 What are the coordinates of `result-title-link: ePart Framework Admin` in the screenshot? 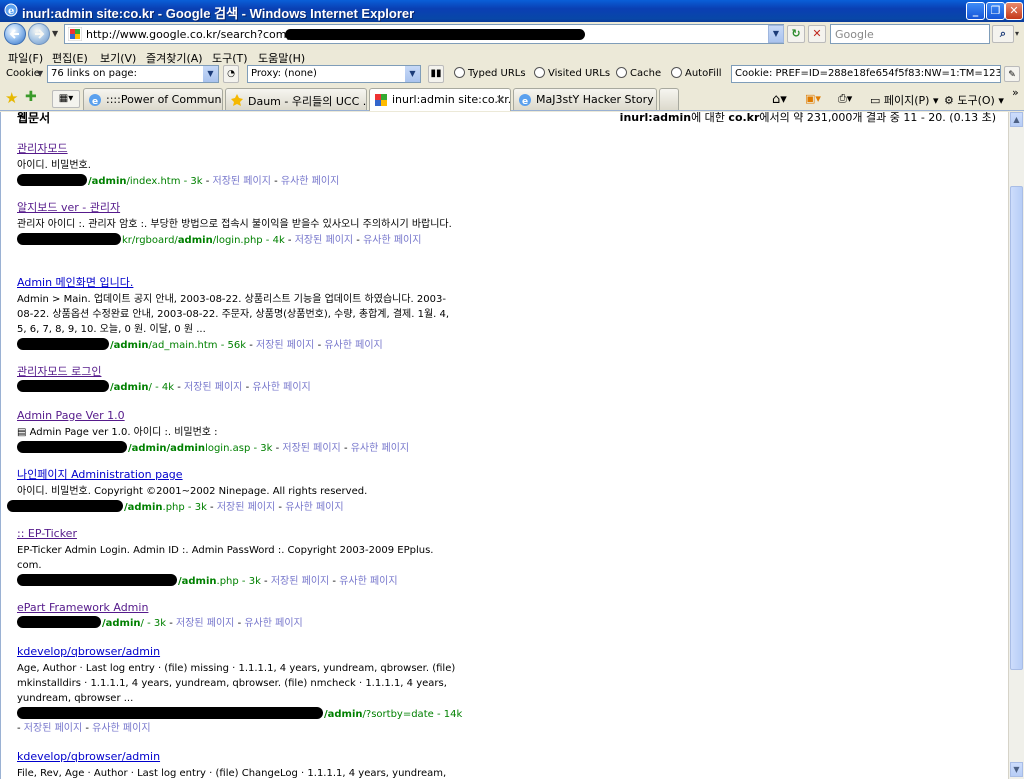 It's located at (237, 608).